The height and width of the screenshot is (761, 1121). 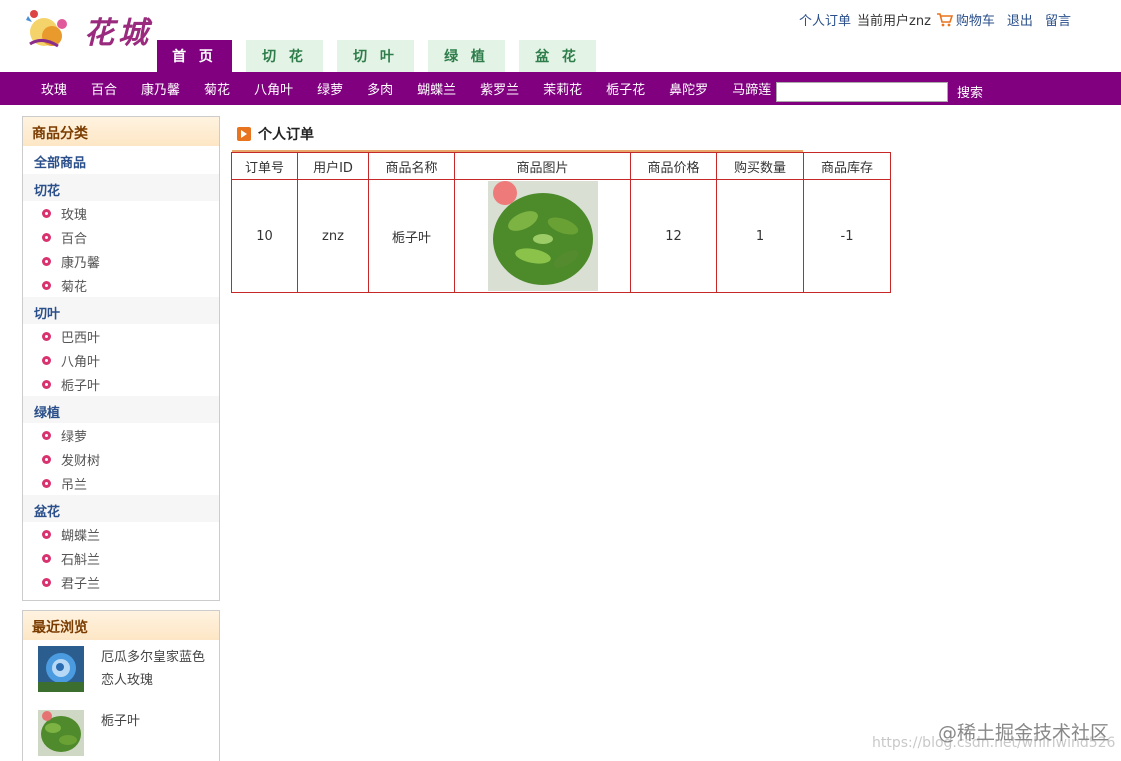 I want to click on tab-cut-flowers: 切 花, so click(x=284, y=56).